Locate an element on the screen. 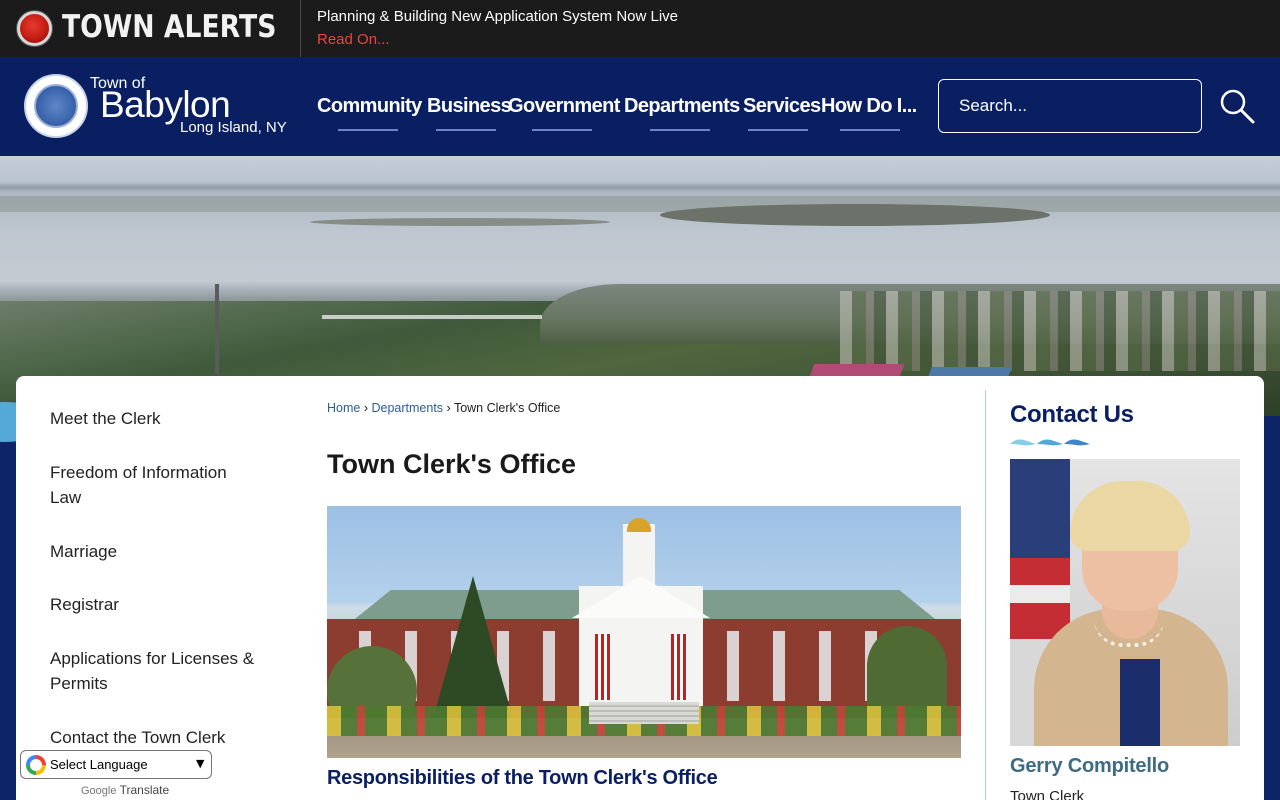 The image size is (1280, 800). breadcrumb-current: Town Clerk's Office is located at coordinates (507, 408).